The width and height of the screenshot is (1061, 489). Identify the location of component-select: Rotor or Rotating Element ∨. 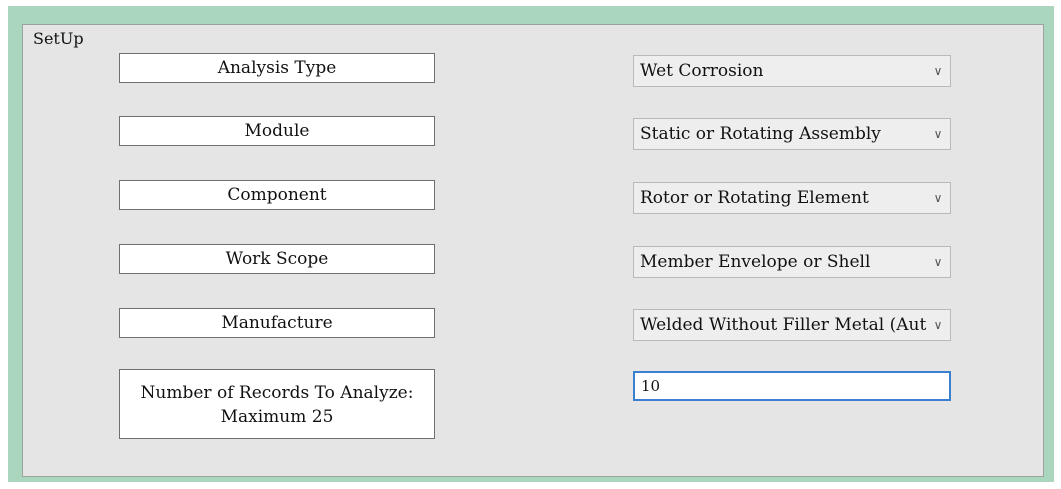
(792, 198).